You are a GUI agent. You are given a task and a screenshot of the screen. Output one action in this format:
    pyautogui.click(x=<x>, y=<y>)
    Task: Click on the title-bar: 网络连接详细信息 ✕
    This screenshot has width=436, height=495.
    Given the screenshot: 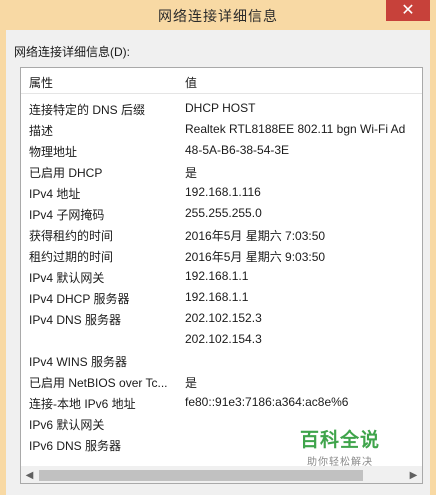 What is the action you would take?
    pyautogui.click(x=218, y=15)
    